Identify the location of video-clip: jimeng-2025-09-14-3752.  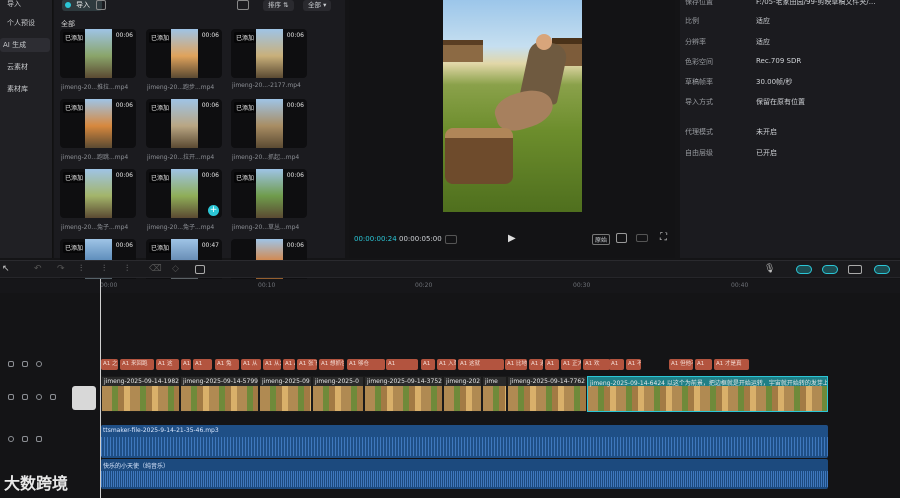
(403, 394).